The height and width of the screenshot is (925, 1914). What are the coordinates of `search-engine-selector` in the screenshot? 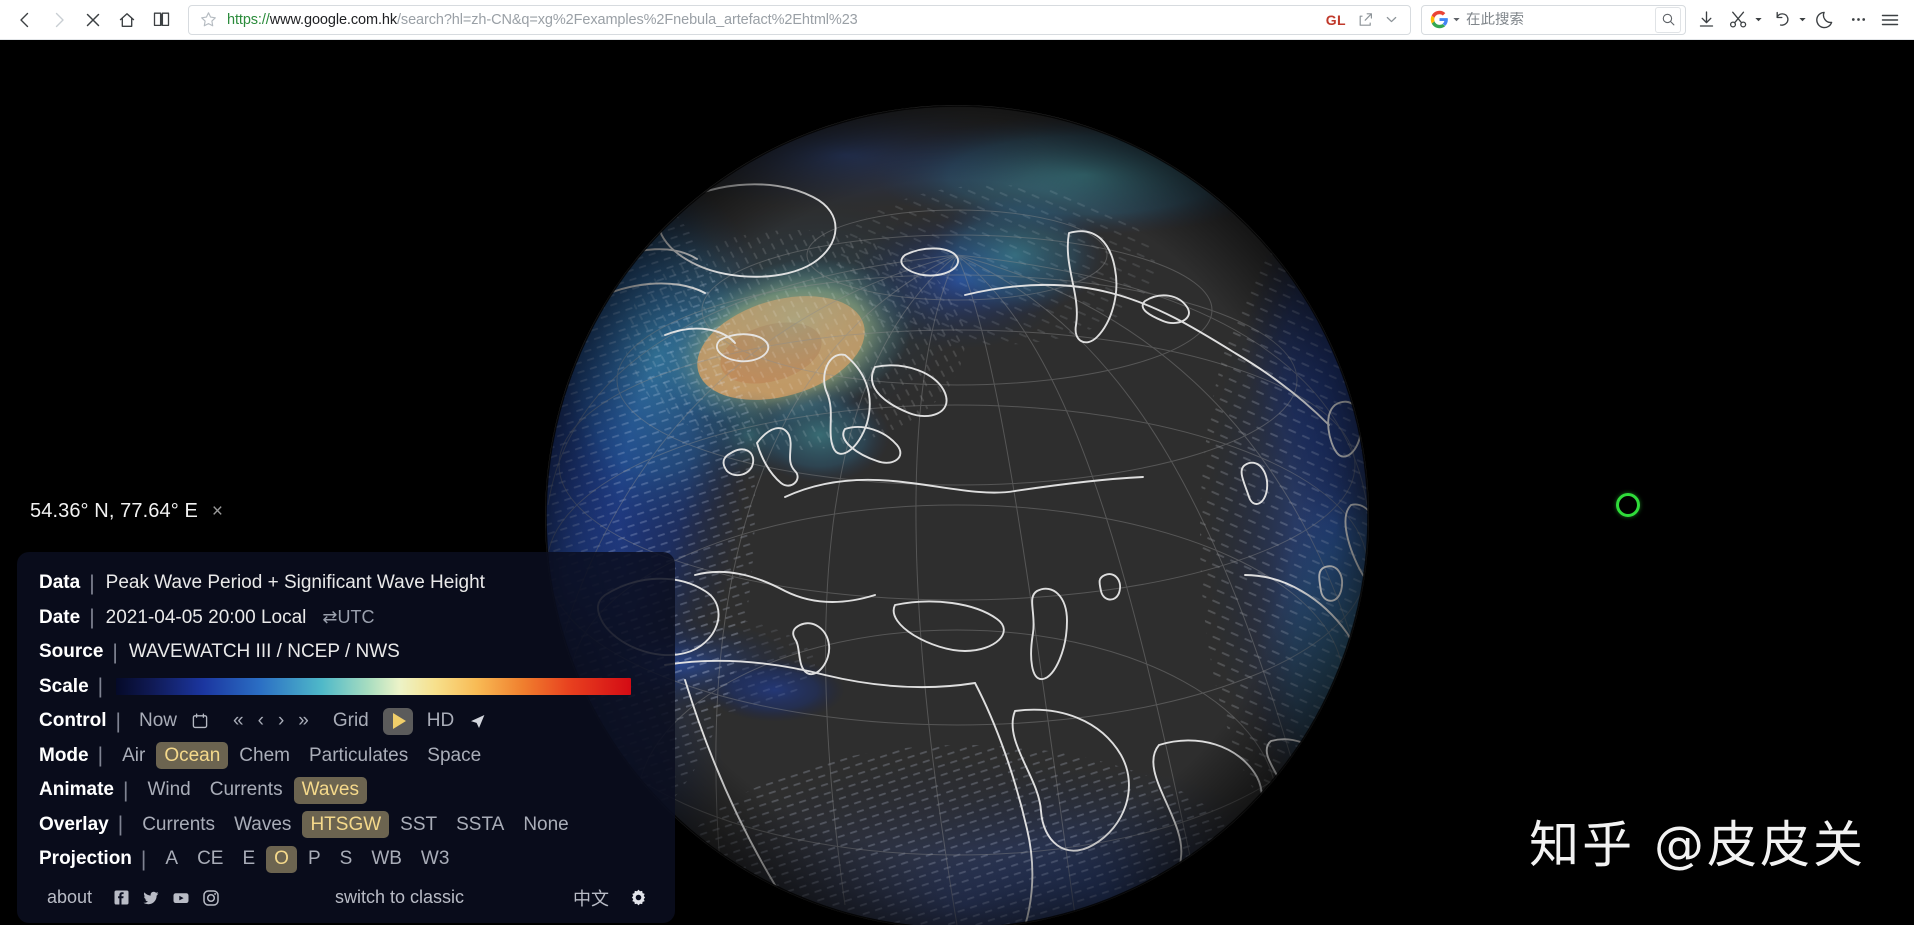 It's located at (1446, 19).